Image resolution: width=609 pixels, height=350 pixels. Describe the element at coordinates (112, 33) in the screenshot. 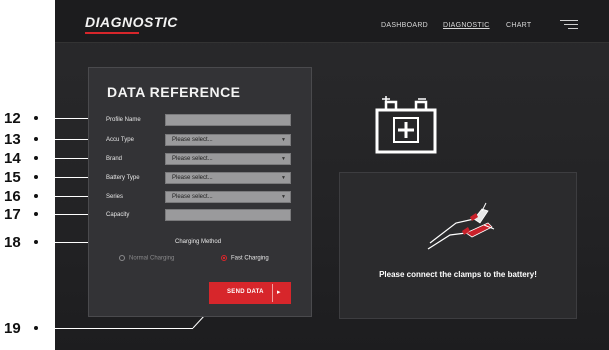

I see `brand-underline` at that location.